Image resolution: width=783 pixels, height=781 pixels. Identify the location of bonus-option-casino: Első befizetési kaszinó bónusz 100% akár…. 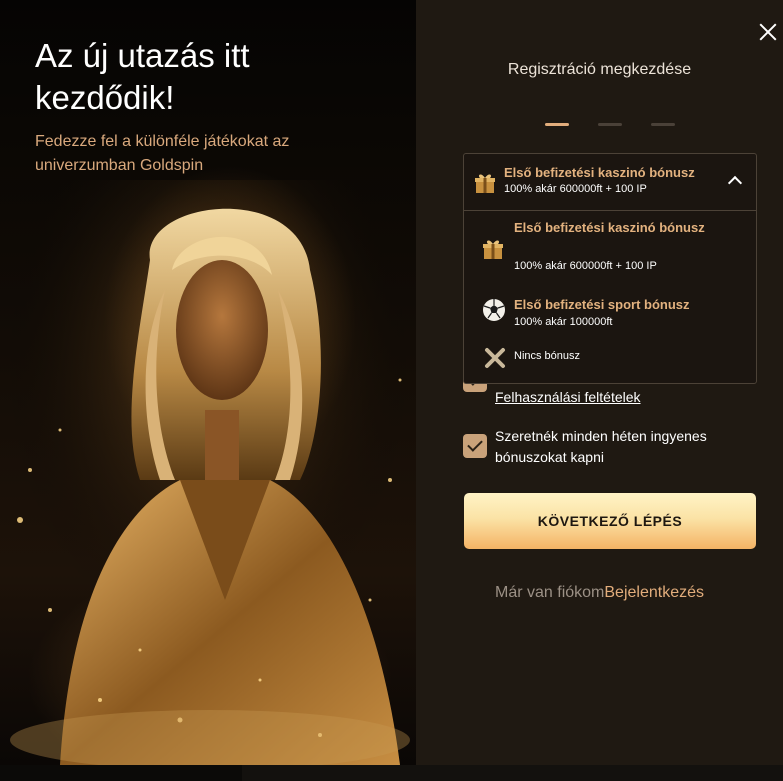
(610, 247).